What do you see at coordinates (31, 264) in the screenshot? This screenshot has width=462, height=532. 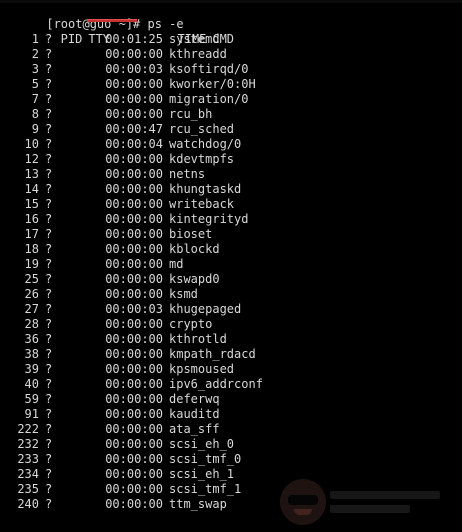 I see `process-pid: 19` at bounding box center [31, 264].